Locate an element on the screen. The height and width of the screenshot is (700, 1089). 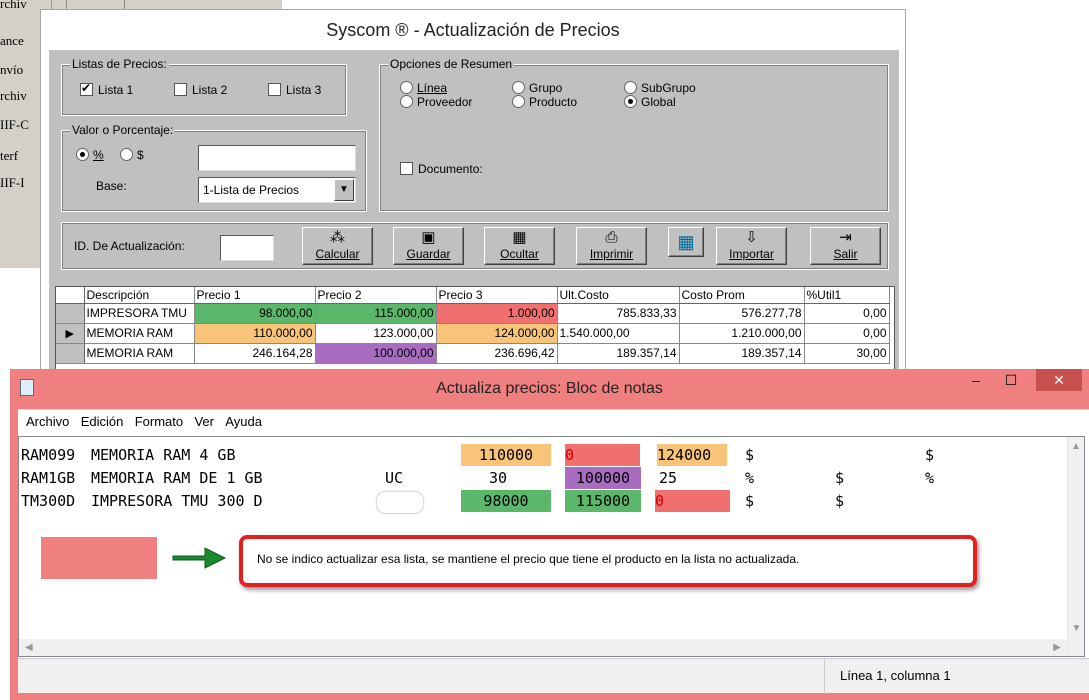
checkbox-lista-2: Lista 2 is located at coordinates (200, 90).